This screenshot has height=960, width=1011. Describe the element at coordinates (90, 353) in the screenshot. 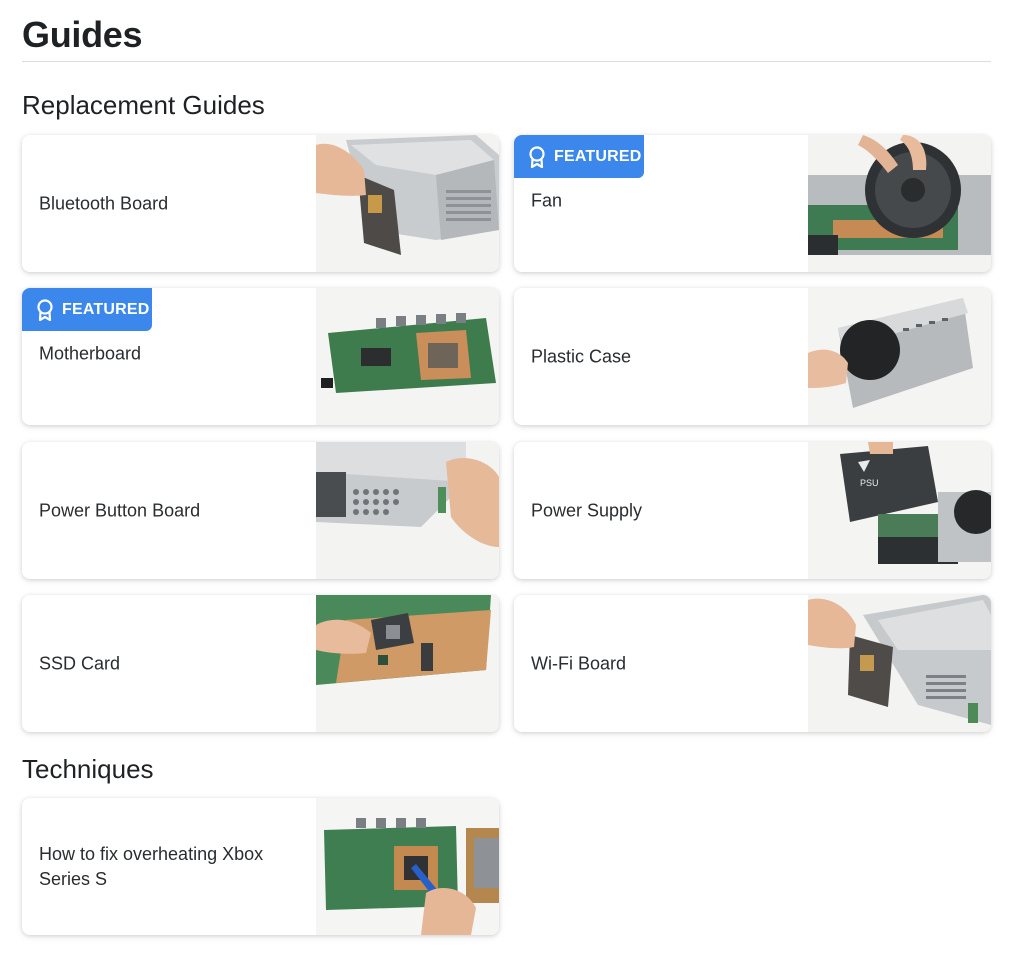

I see `guide-card-label: Motherboard` at that location.